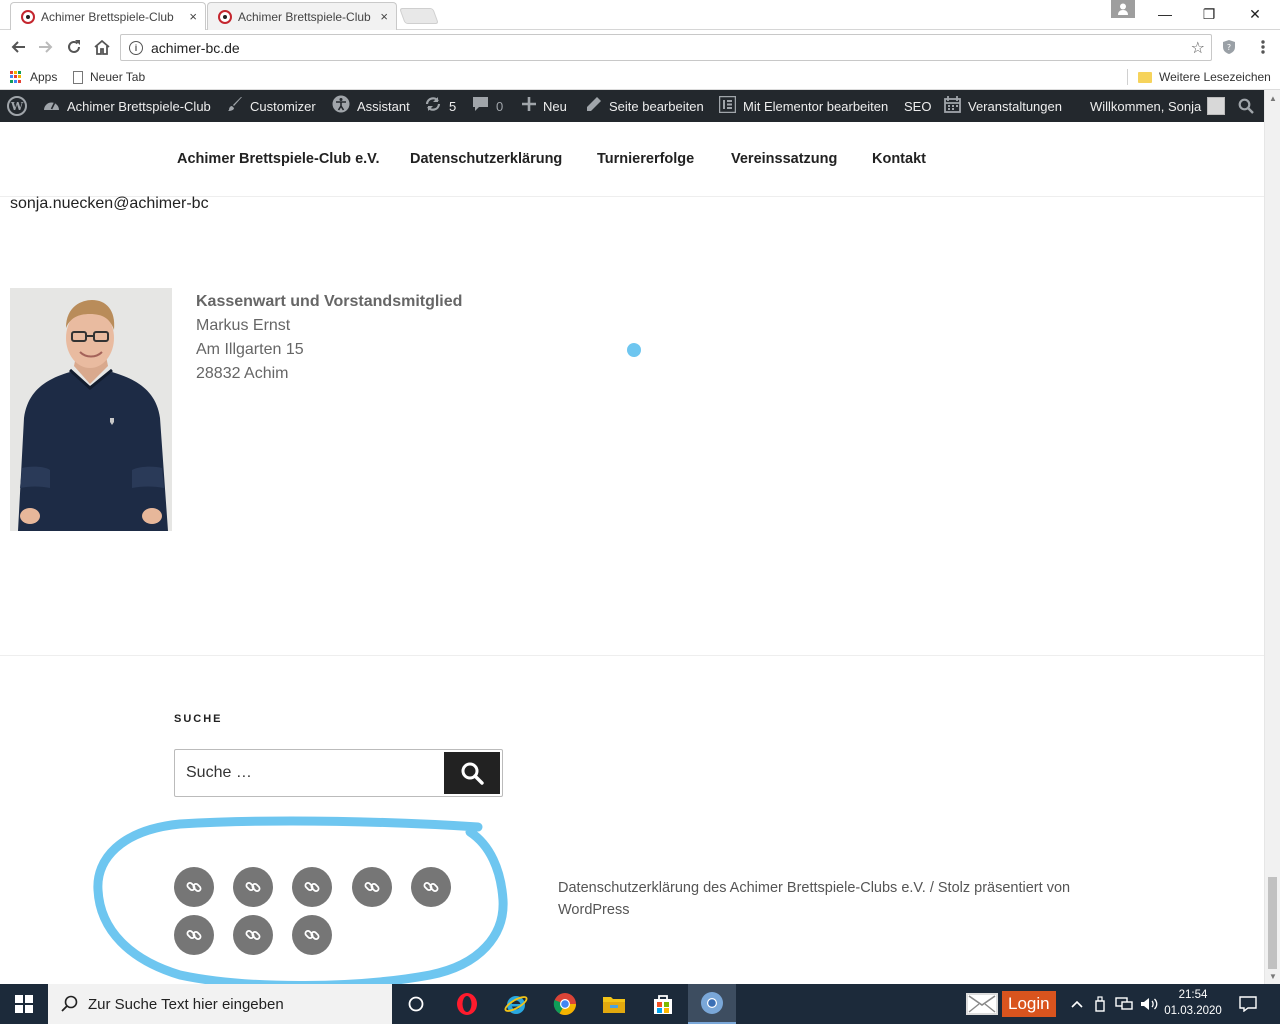 This screenshot has height=1024, width=1280. I want to click on scroll-up-icon: ▲, so click(1272, 98).